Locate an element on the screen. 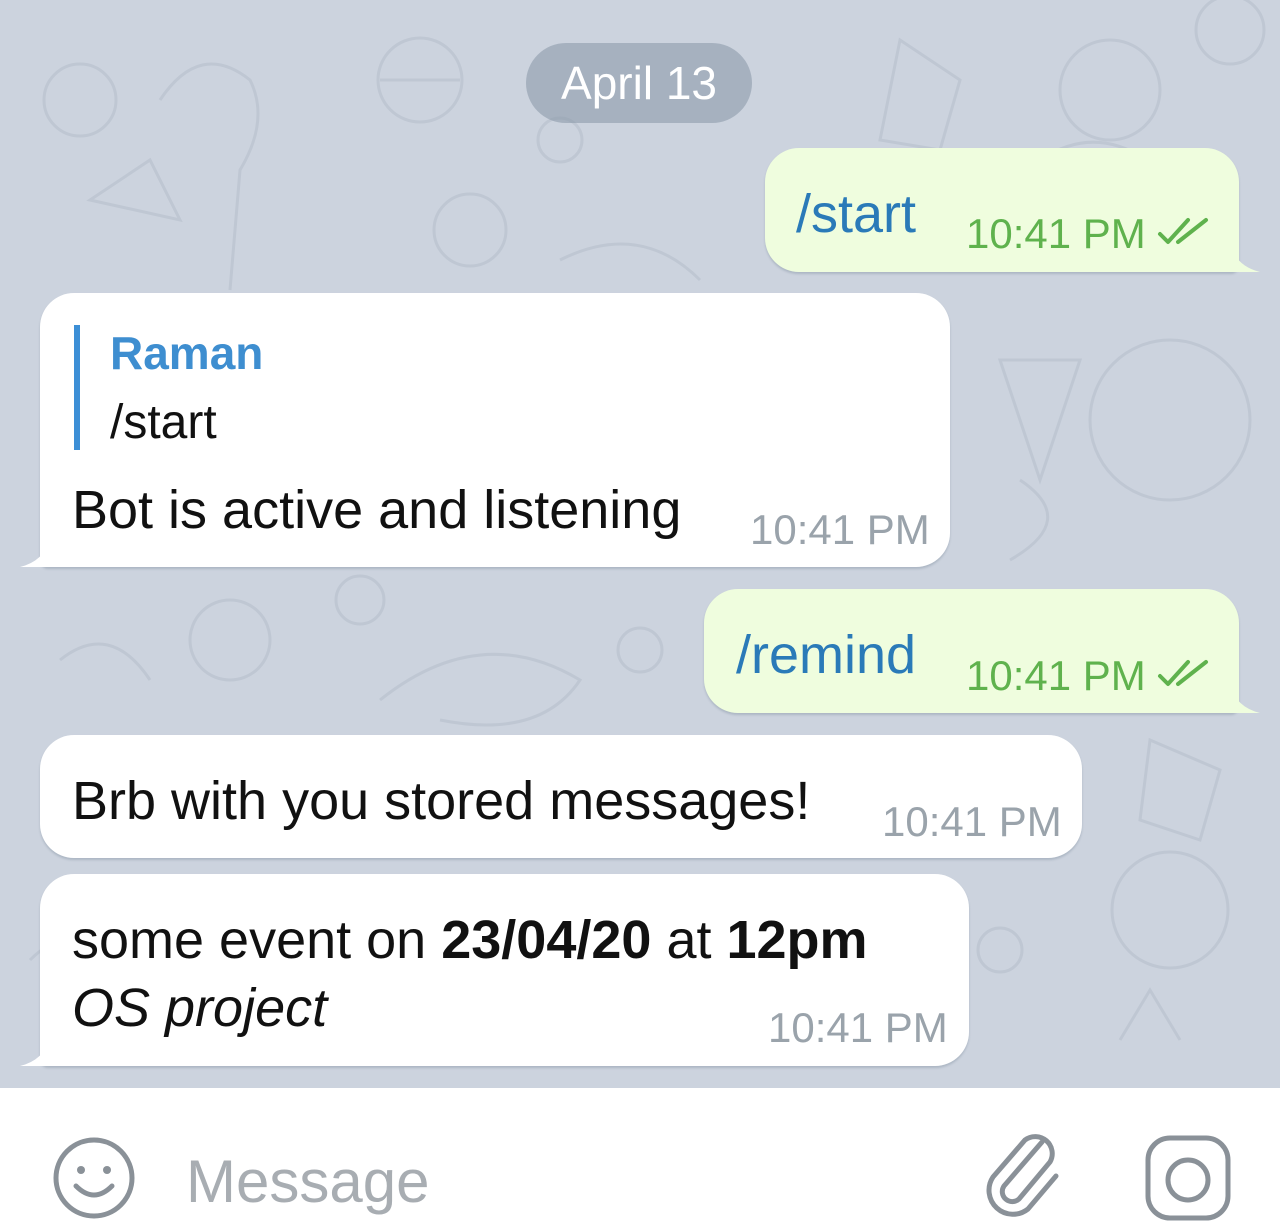 Image resolution: width=1280 pixels, height=1226 pixels. event-middle-text: at is located at coordinates (689, 940).